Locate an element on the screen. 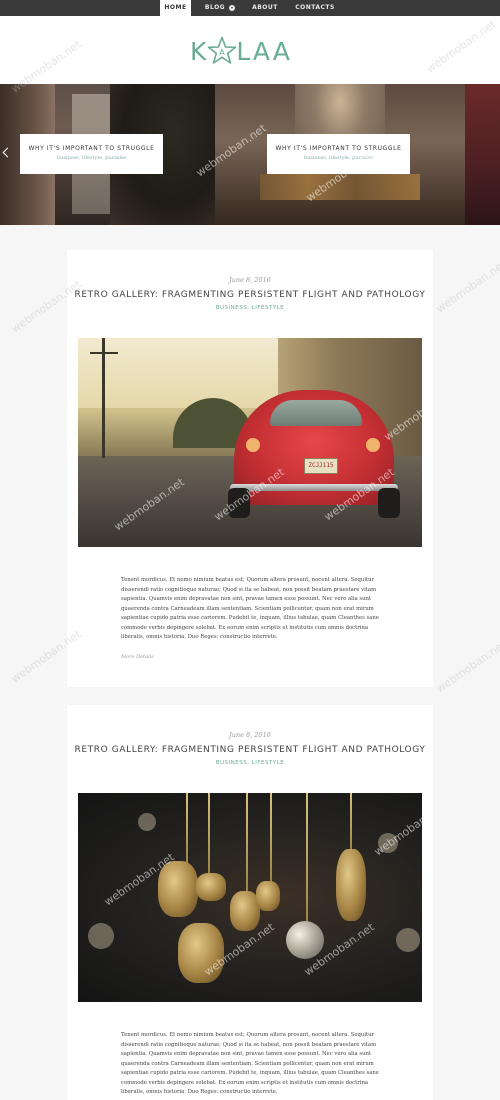  nav-about-label: ABOUT is located at coordinates (265, 7).